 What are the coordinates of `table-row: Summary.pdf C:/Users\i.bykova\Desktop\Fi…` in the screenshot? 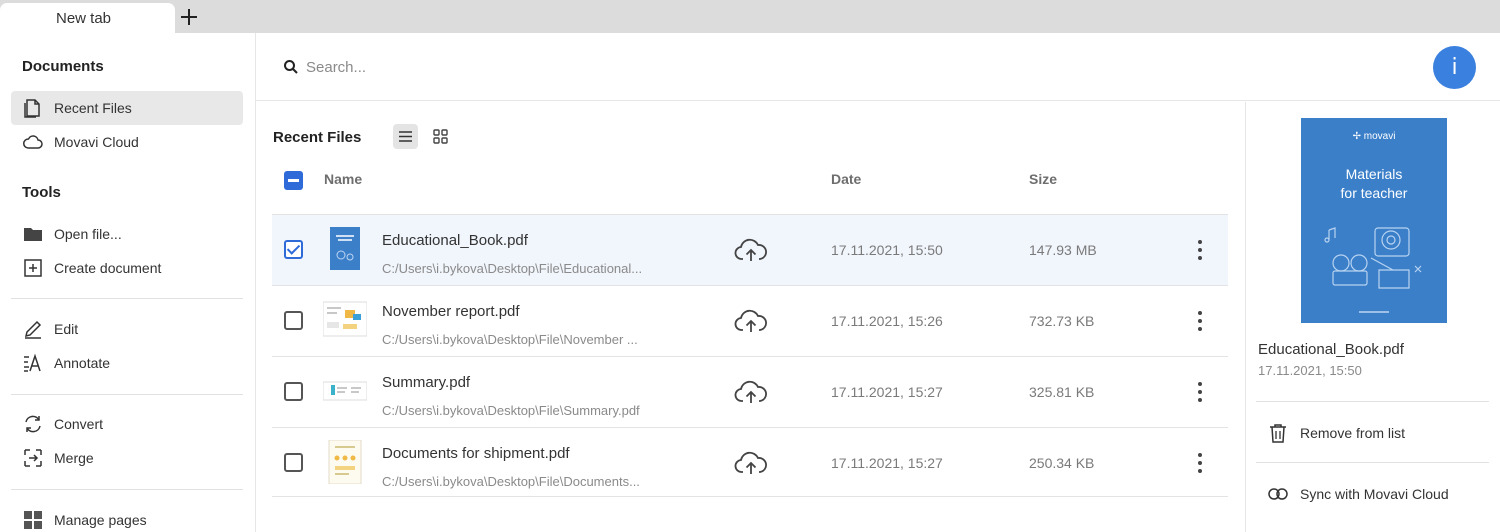 It's located at (750, 391).